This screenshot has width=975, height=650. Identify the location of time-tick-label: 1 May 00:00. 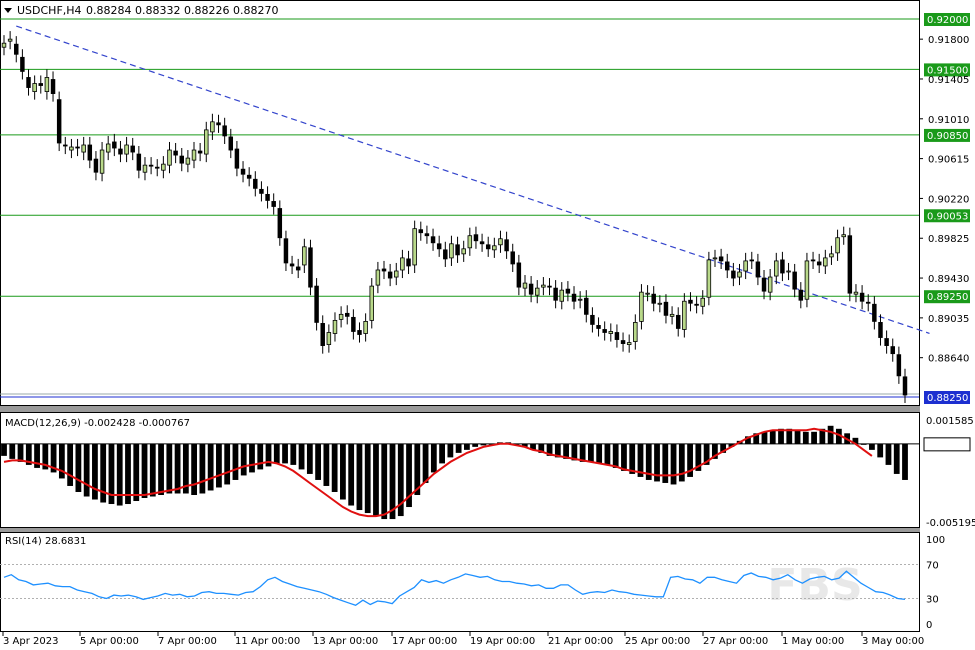
(813, 641).